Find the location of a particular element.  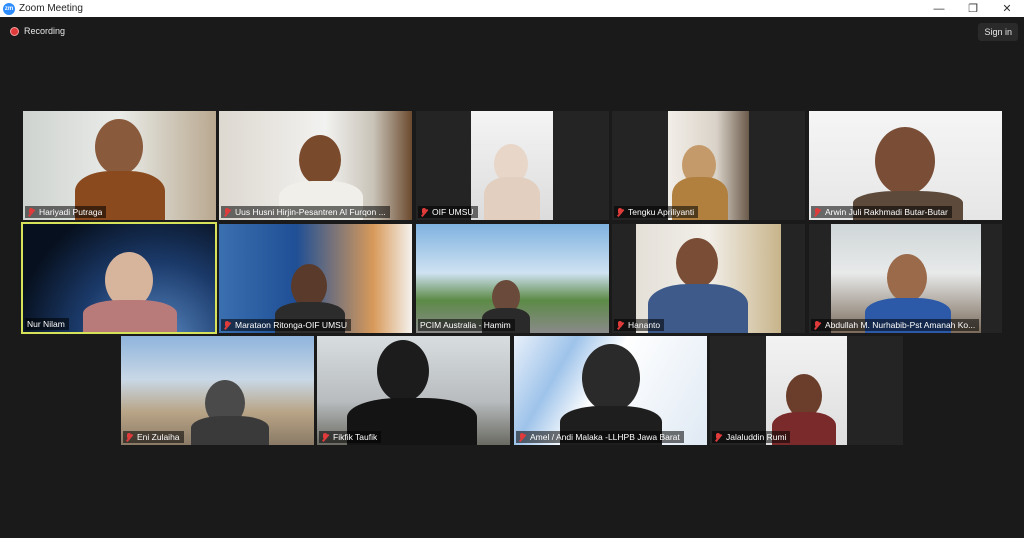

video-tile: Hananto is located at coordinates (708, 278).